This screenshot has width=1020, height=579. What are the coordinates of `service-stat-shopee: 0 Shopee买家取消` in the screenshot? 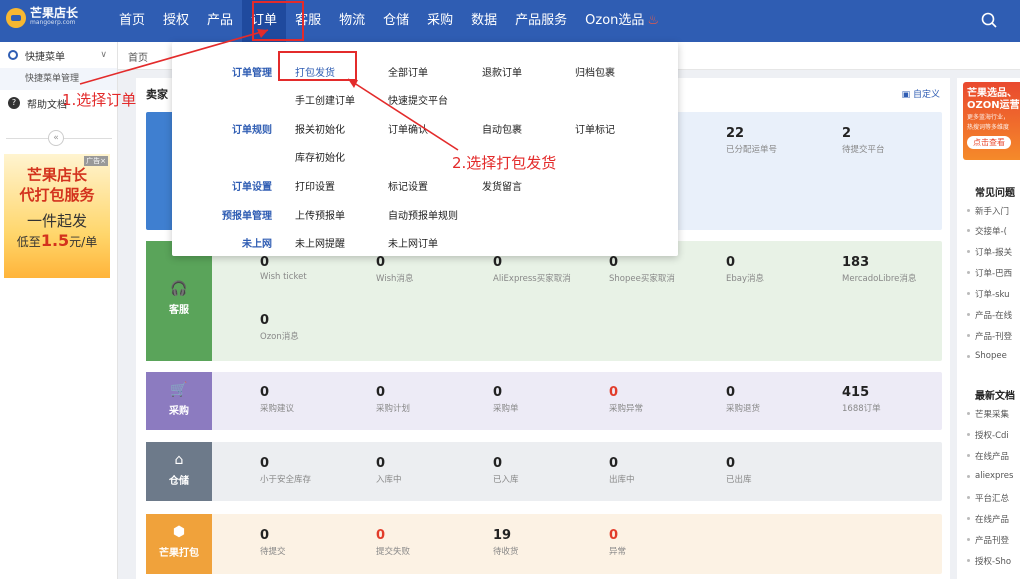 It's located at (642, 269).